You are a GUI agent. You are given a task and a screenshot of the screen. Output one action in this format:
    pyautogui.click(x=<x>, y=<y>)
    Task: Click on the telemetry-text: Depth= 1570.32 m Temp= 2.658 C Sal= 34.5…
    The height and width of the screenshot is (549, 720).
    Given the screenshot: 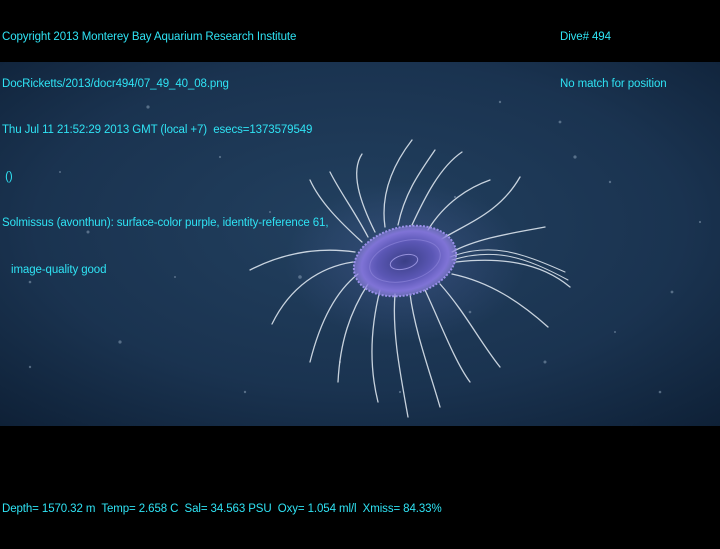 What is the action you would take?
    pyautogui.click(x=222, y=509)
    